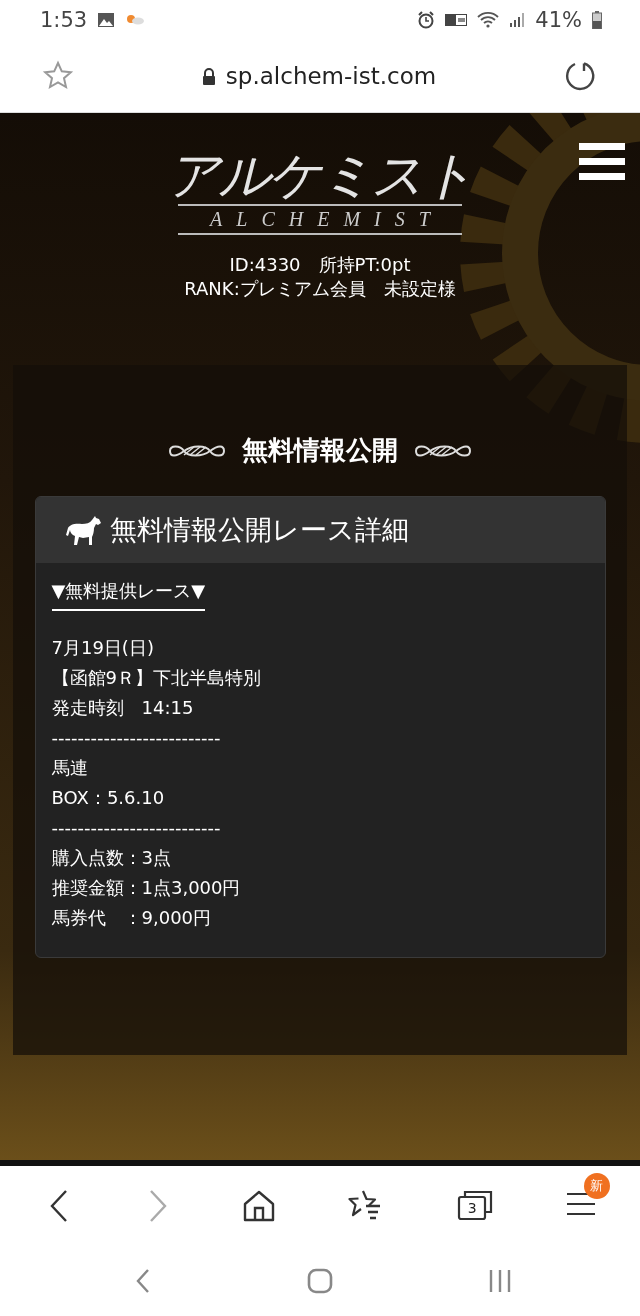 The height and width of the screenshot is (1316, 640). I want to click on race-detail-line: 推奨金額：1点3,000円, so click(146, 888).